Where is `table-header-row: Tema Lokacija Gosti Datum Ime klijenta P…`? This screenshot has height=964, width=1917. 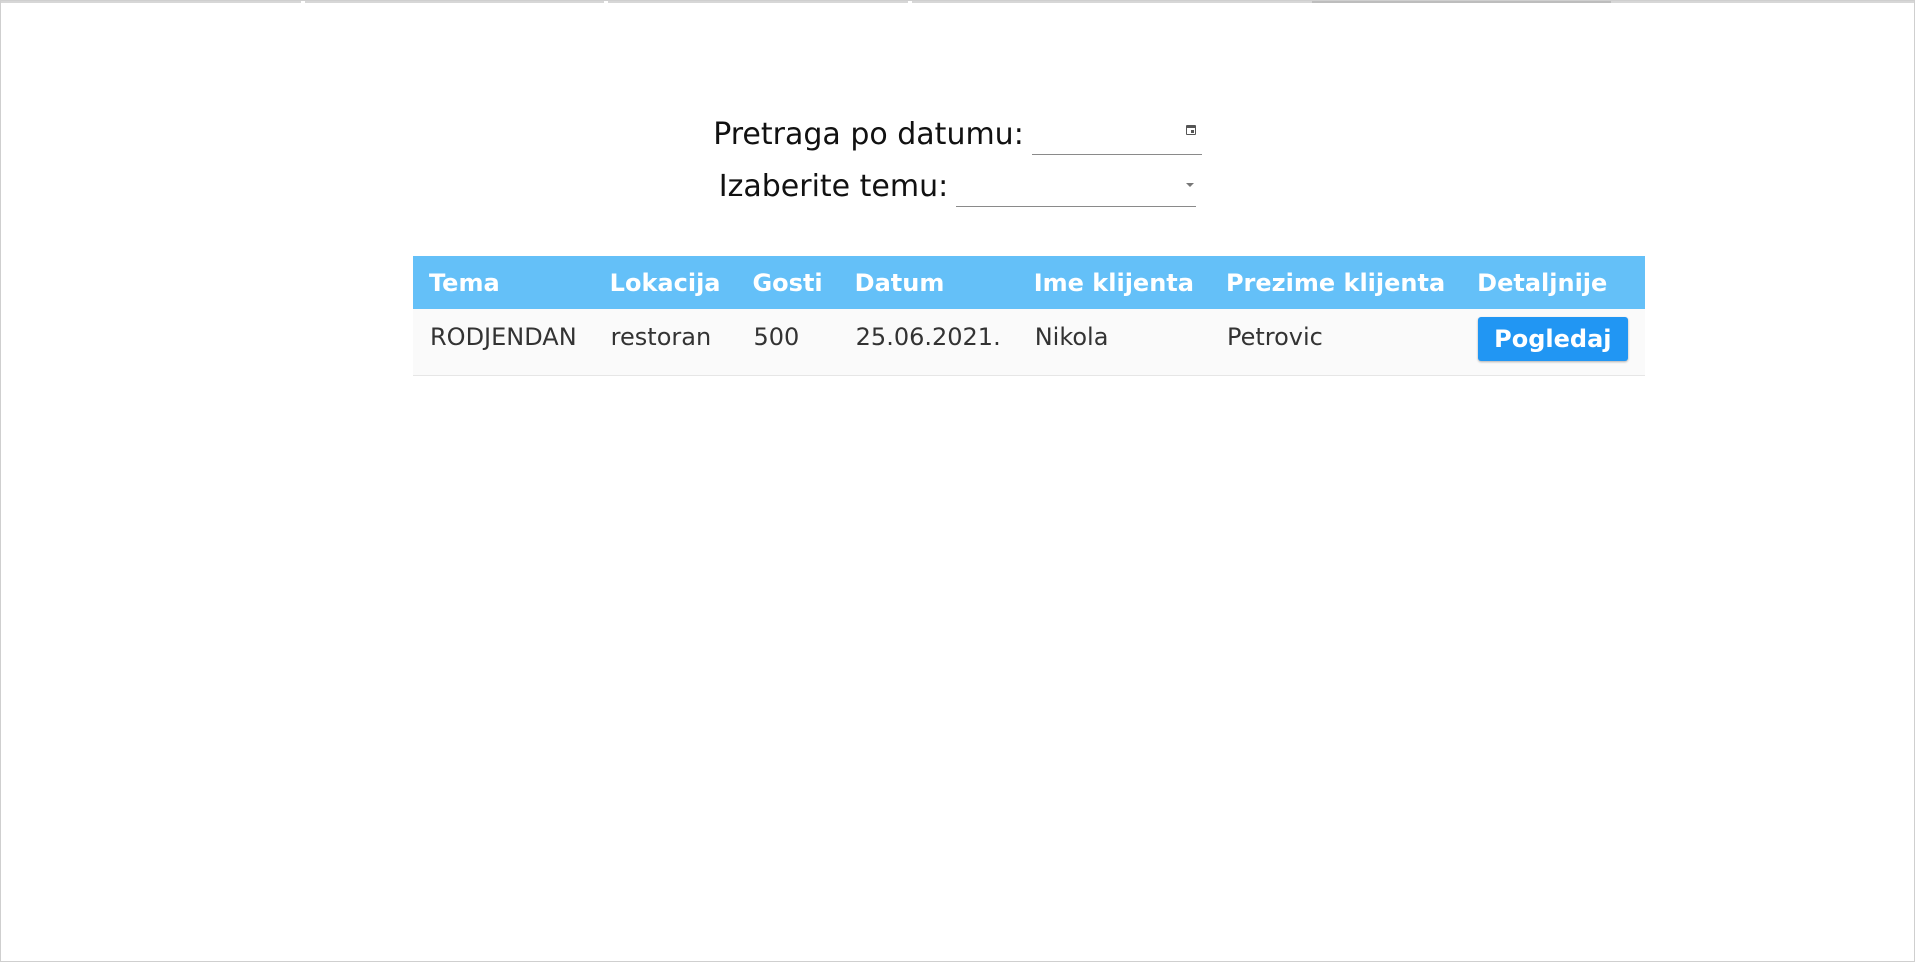
table-header-row: Tema Lokacija Gosti Datum Ime klijenta P… is located at coordinates (1029, 282).